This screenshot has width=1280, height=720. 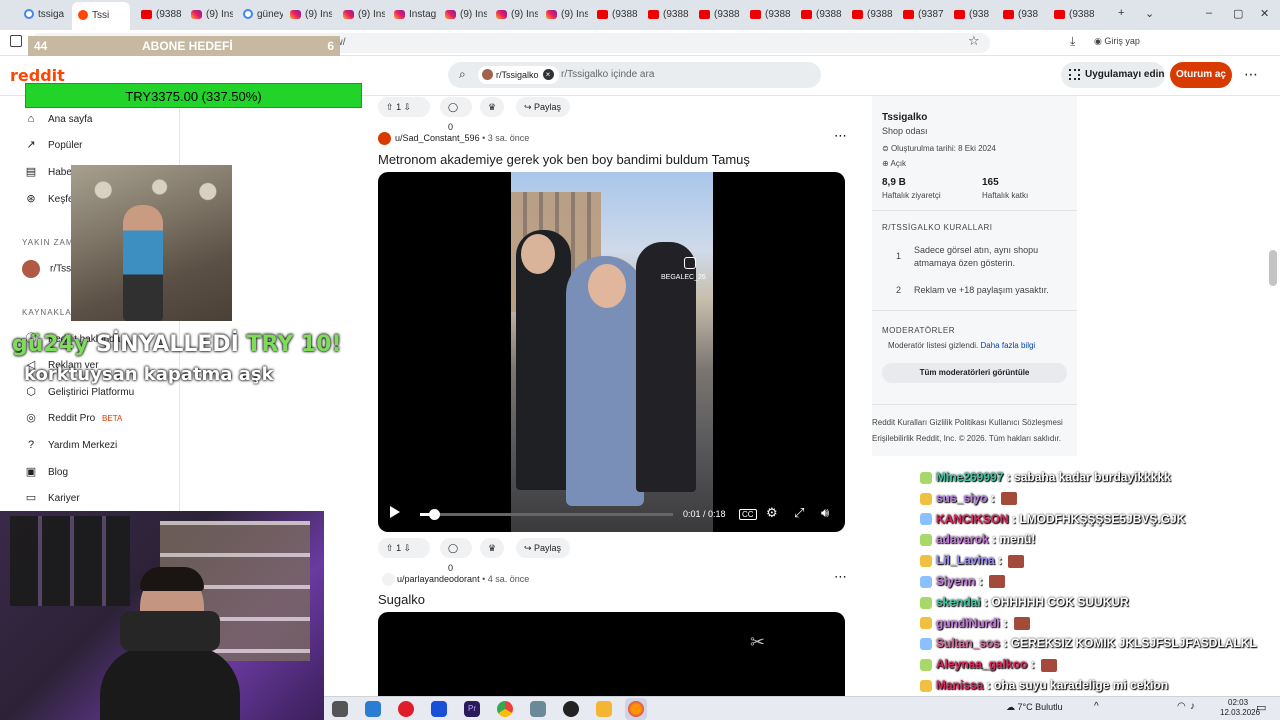 I want to click on sidebar-item-help: ? Yardım Merkezi, so click(x=70, y=445).